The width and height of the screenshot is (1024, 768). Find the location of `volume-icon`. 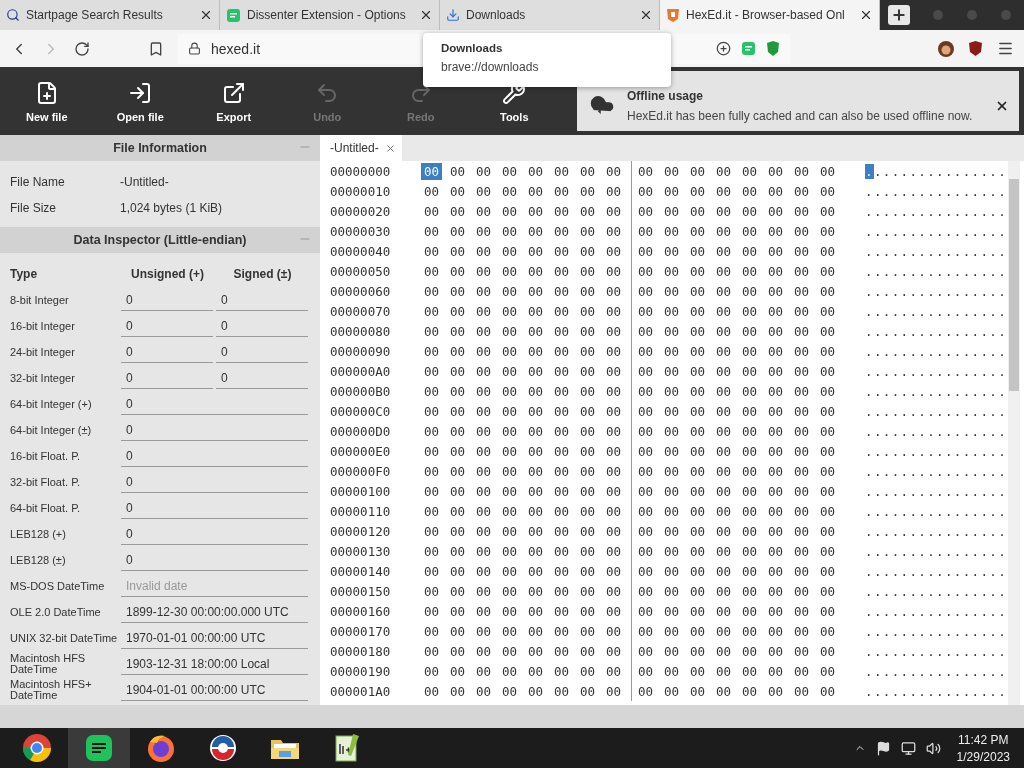

volume-icon is located at coordinates (933, 748).